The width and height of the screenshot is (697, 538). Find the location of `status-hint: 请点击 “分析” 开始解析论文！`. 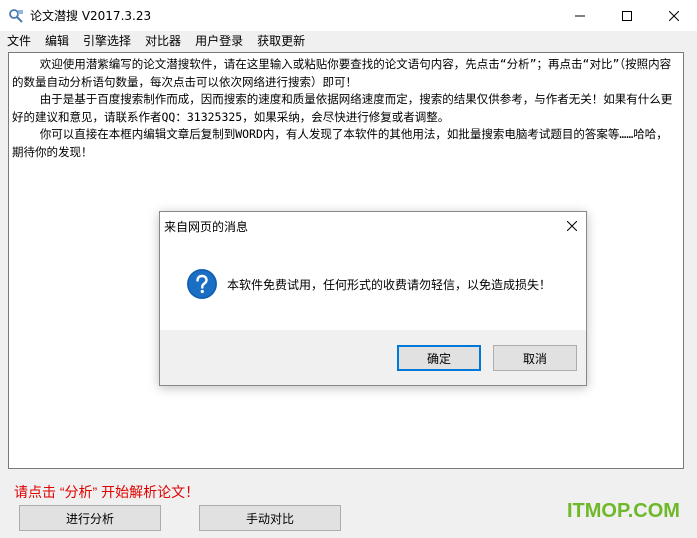

status-hint: 请点击 “分析” 开始解析论文！ is located at coordinates (107, 492).